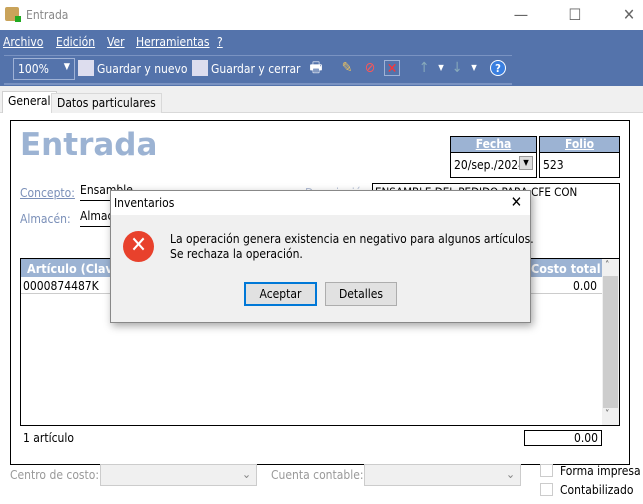  I want to click on pencil-icon: ✎, so click(347, 68).